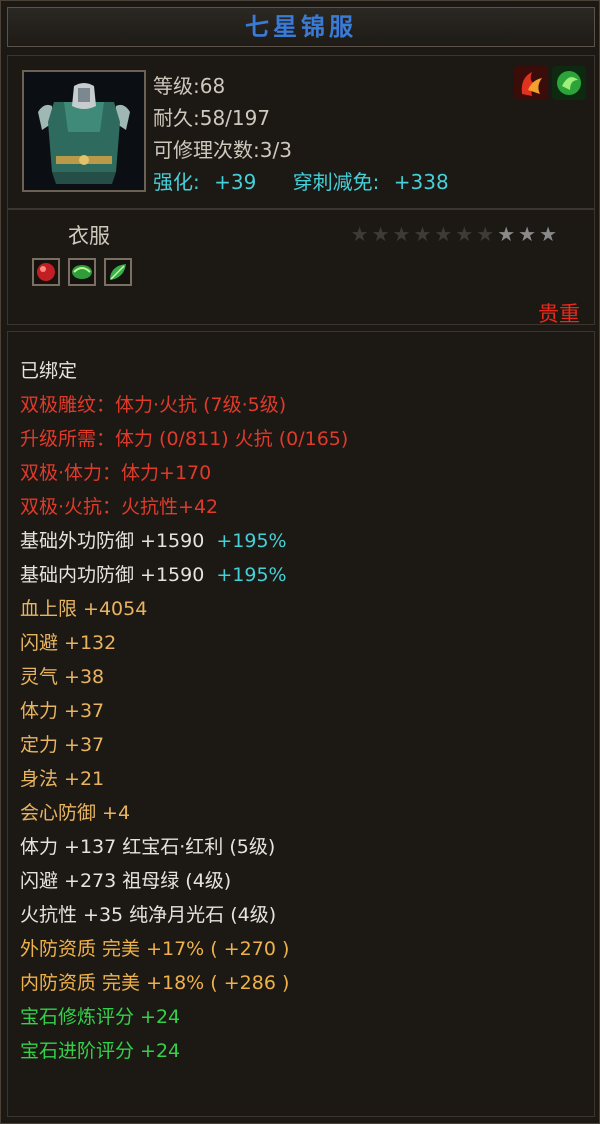 The width and height of the screenshot is (600, 1124). I want to click on rarity-label: 贵重, so click(559, 314).